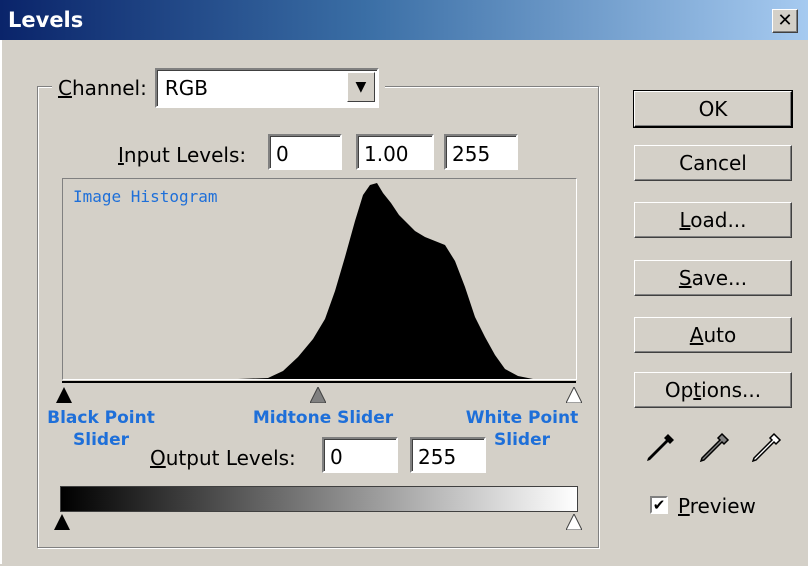 The width and height of the screenshot is (808, 566). Describe the element at coordinates (186, 88) in the screenshot. I see `channel-value: RGB` at that location.